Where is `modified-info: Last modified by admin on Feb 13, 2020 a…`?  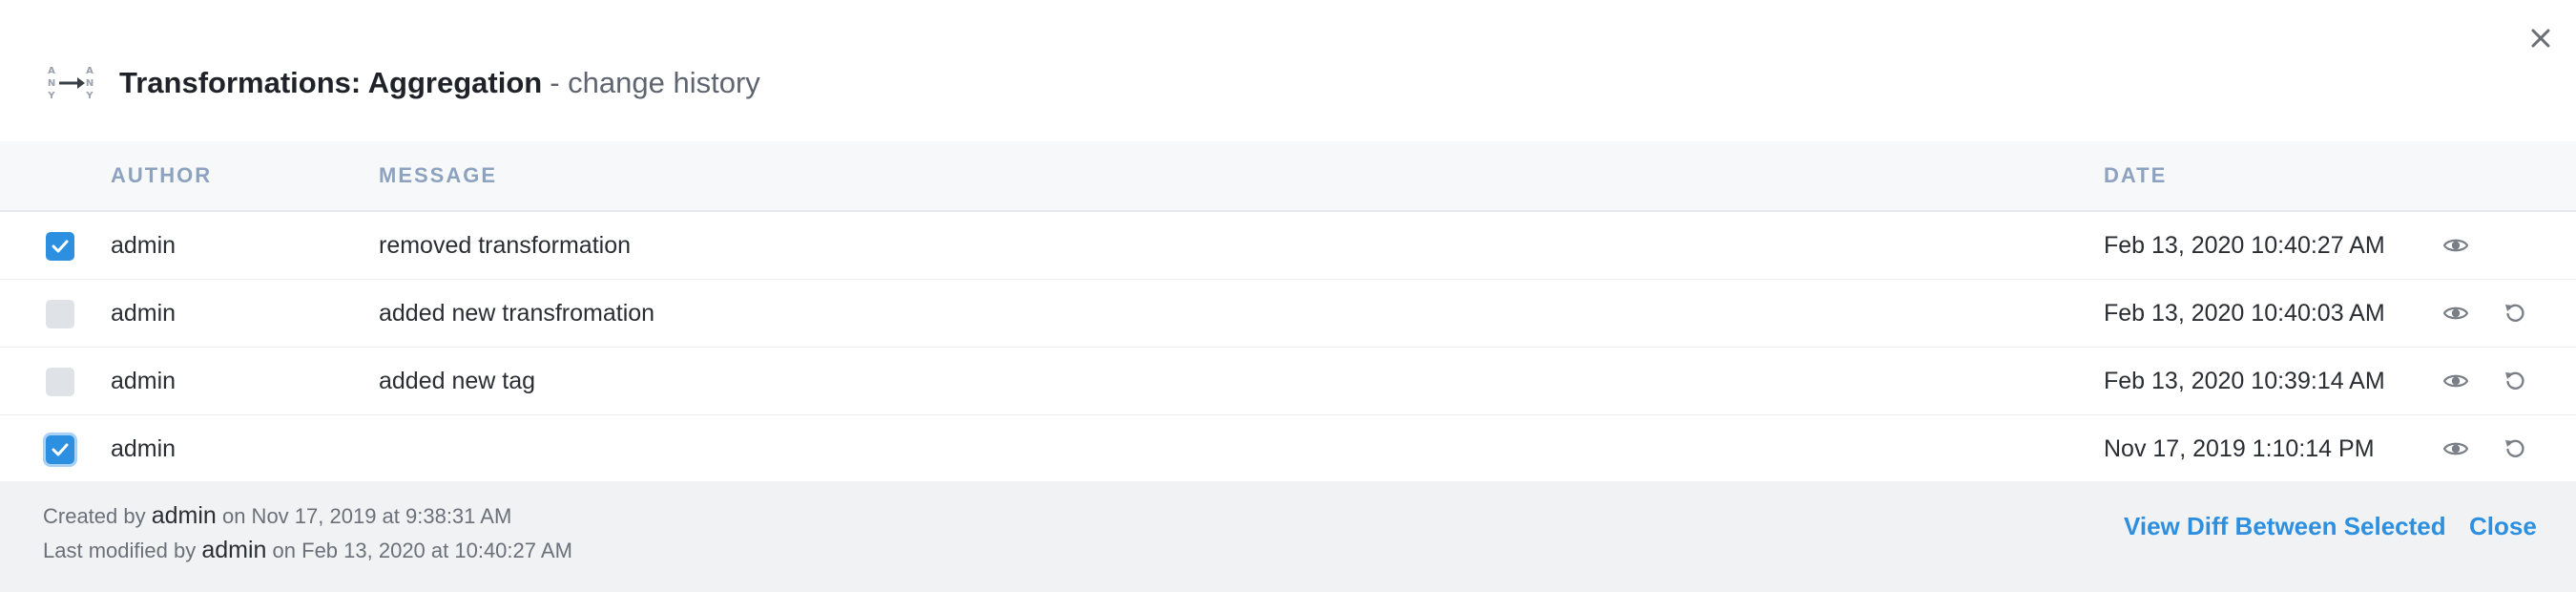 modified-info: Last modified by admin on Feb 13, 2020 a… is located at coordinates (307, 550).